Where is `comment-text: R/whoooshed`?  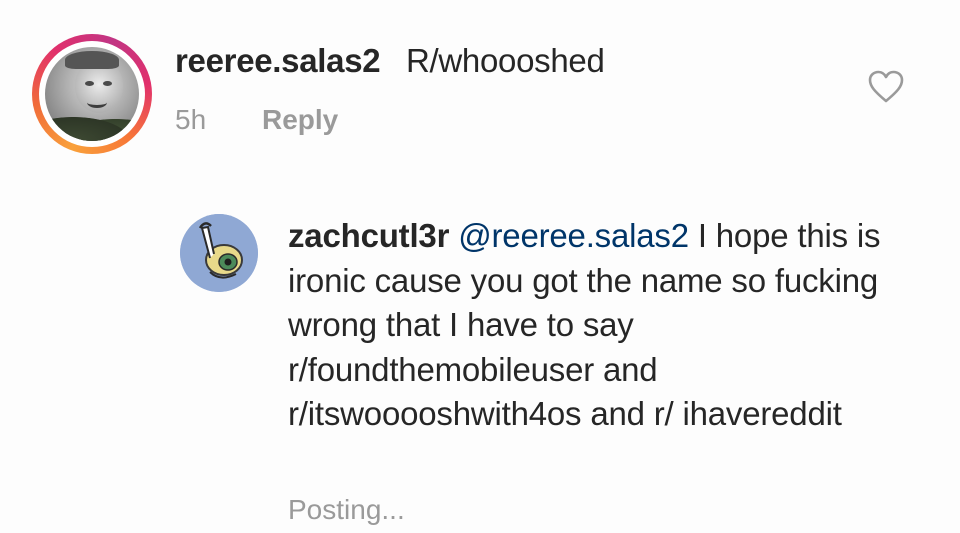
comment-text: R/whoooshed is located at coordinates (505, 60).